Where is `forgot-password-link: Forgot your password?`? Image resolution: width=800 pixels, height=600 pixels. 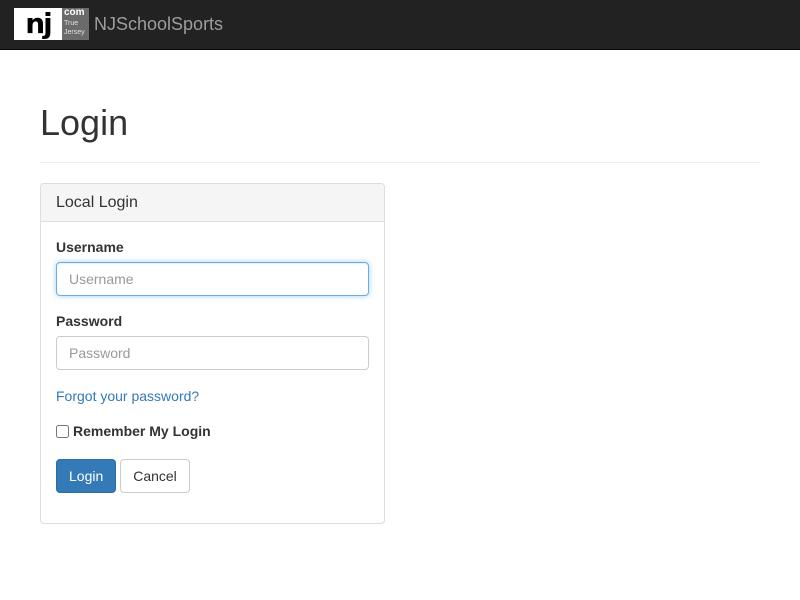 forgot-password-link: Forgot your password? is located at coordinates (127, 396).